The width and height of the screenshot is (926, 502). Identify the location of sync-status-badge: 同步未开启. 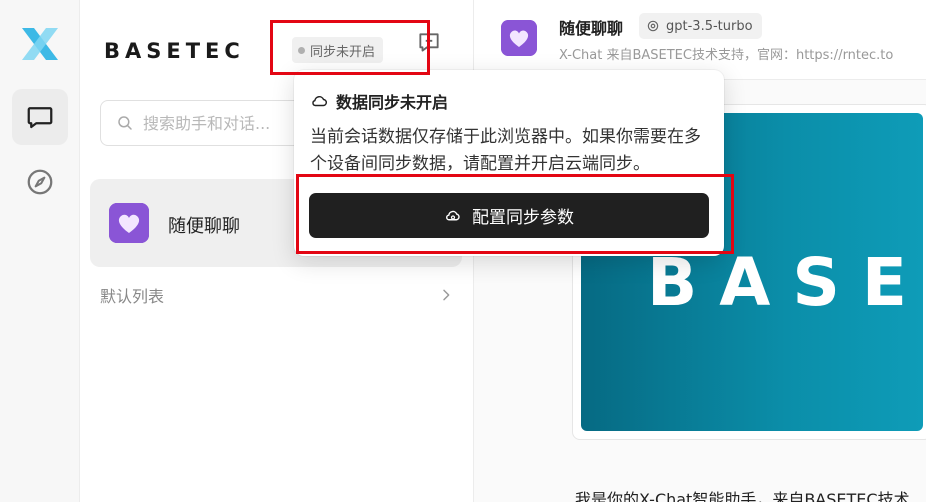
(338, 50).